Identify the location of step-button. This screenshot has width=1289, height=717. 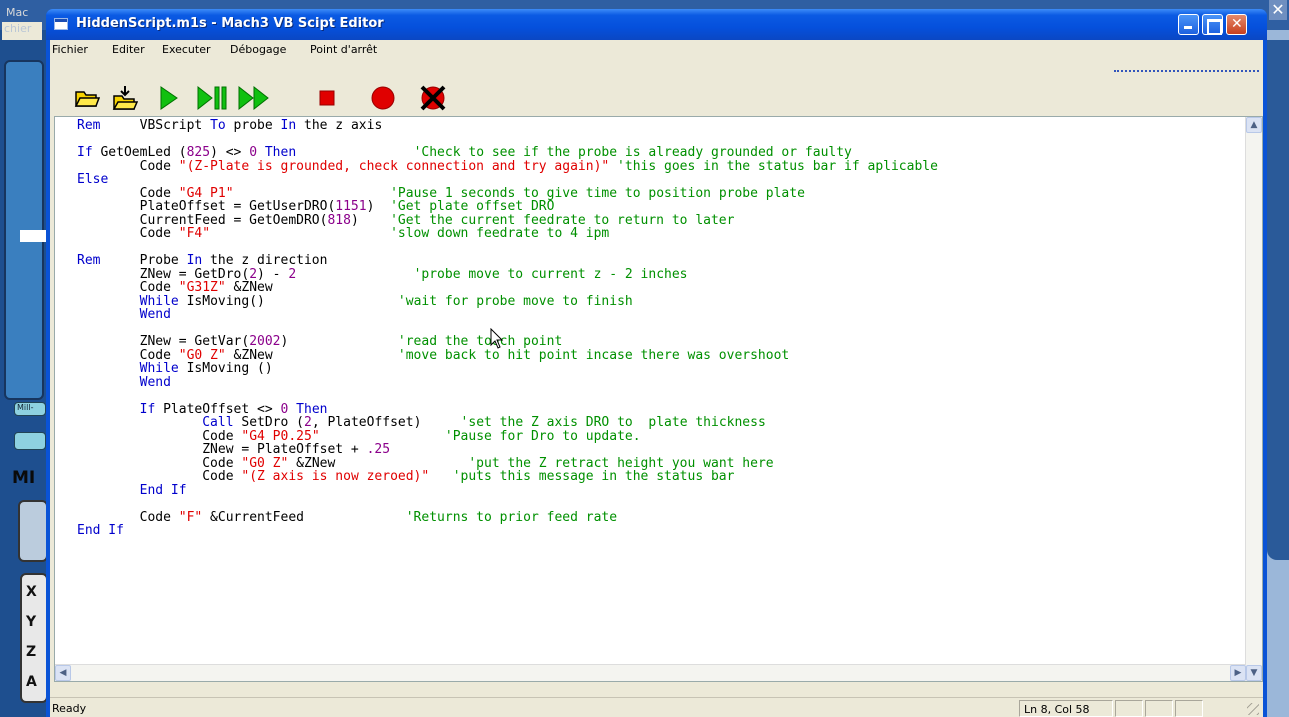
(213, 98).